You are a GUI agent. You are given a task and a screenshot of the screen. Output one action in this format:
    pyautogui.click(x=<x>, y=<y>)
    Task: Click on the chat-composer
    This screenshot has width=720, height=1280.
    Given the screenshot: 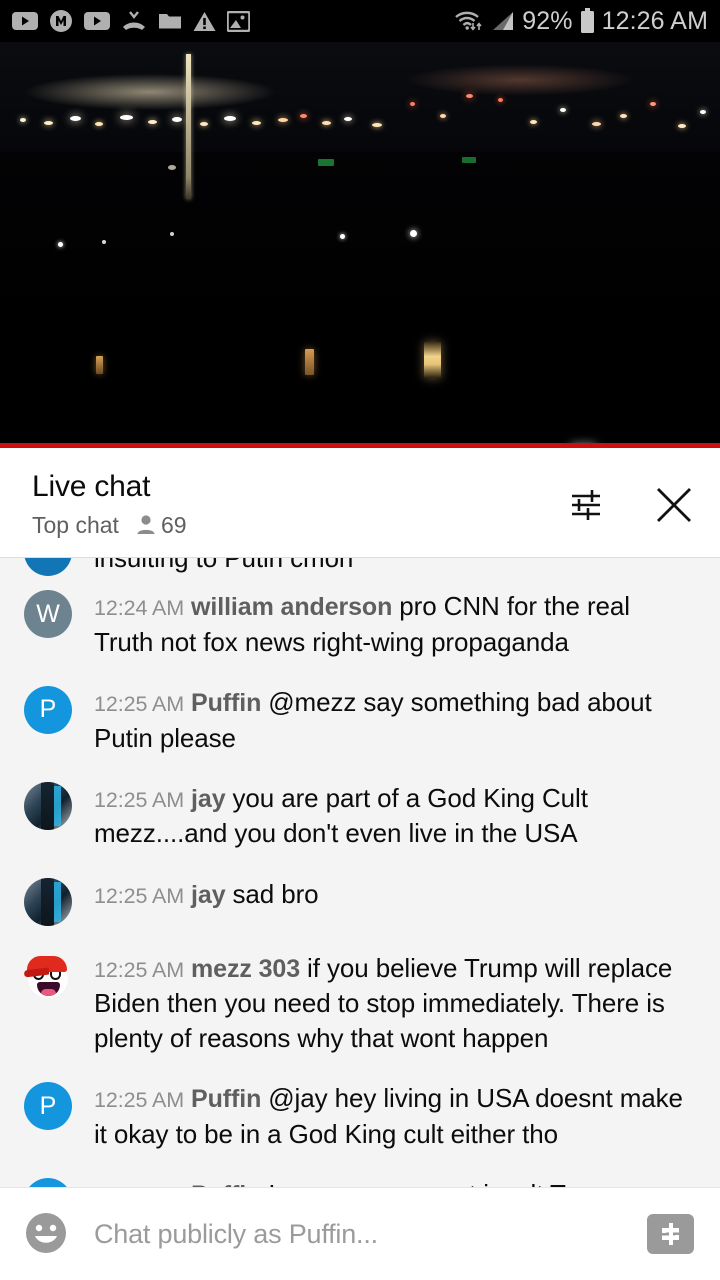 What is the action you would take?
    pyautogui.click(x=360, y=1233)
    